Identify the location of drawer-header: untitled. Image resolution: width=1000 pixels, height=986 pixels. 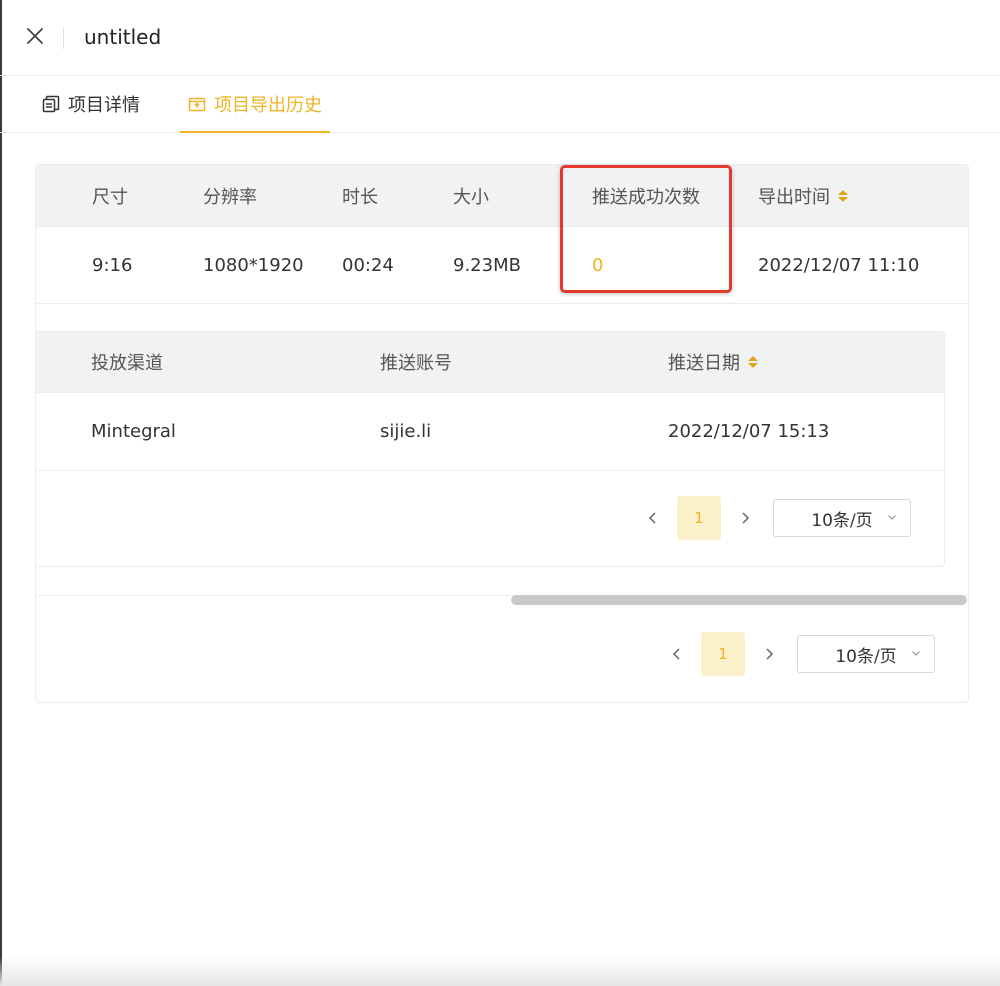
(500, 38).